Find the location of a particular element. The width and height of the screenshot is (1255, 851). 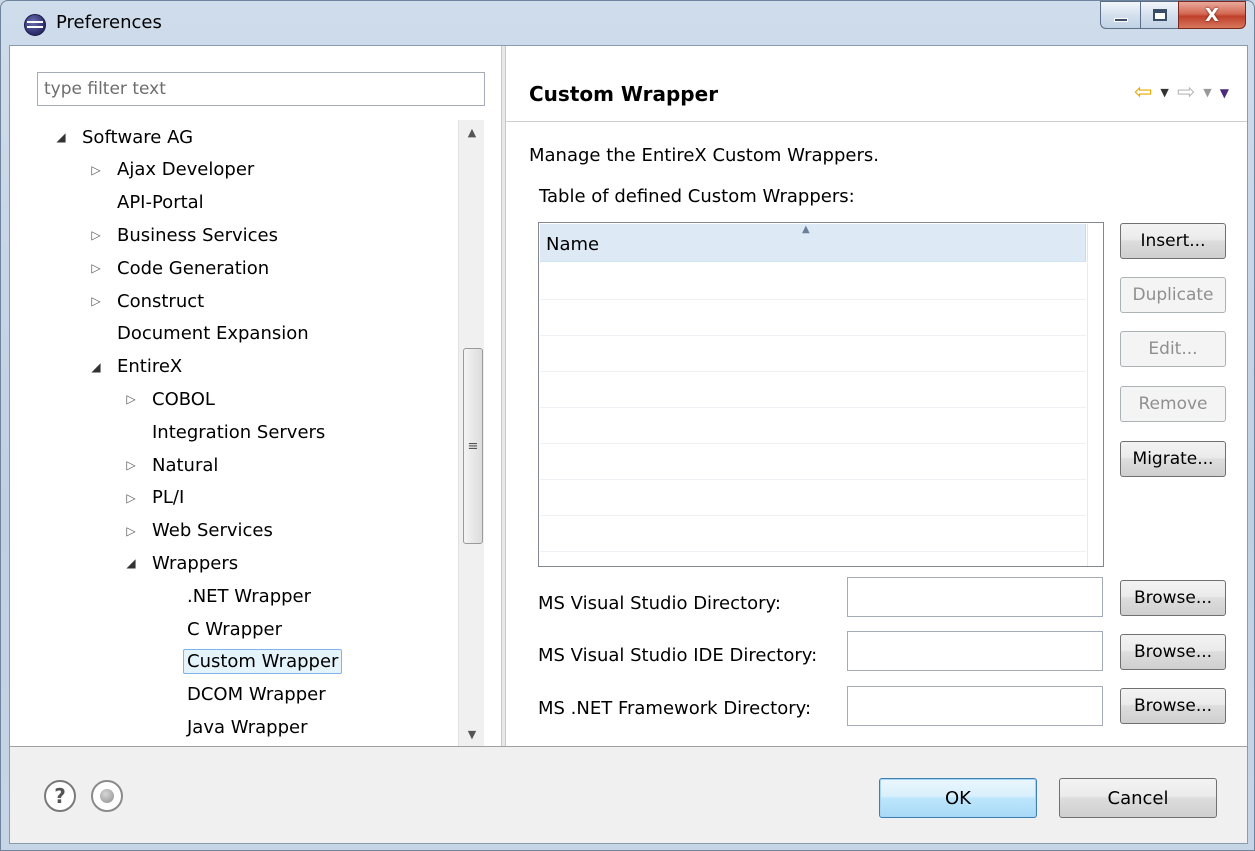

tree-item: ▷ Natural is located at coordinates (173, 465).